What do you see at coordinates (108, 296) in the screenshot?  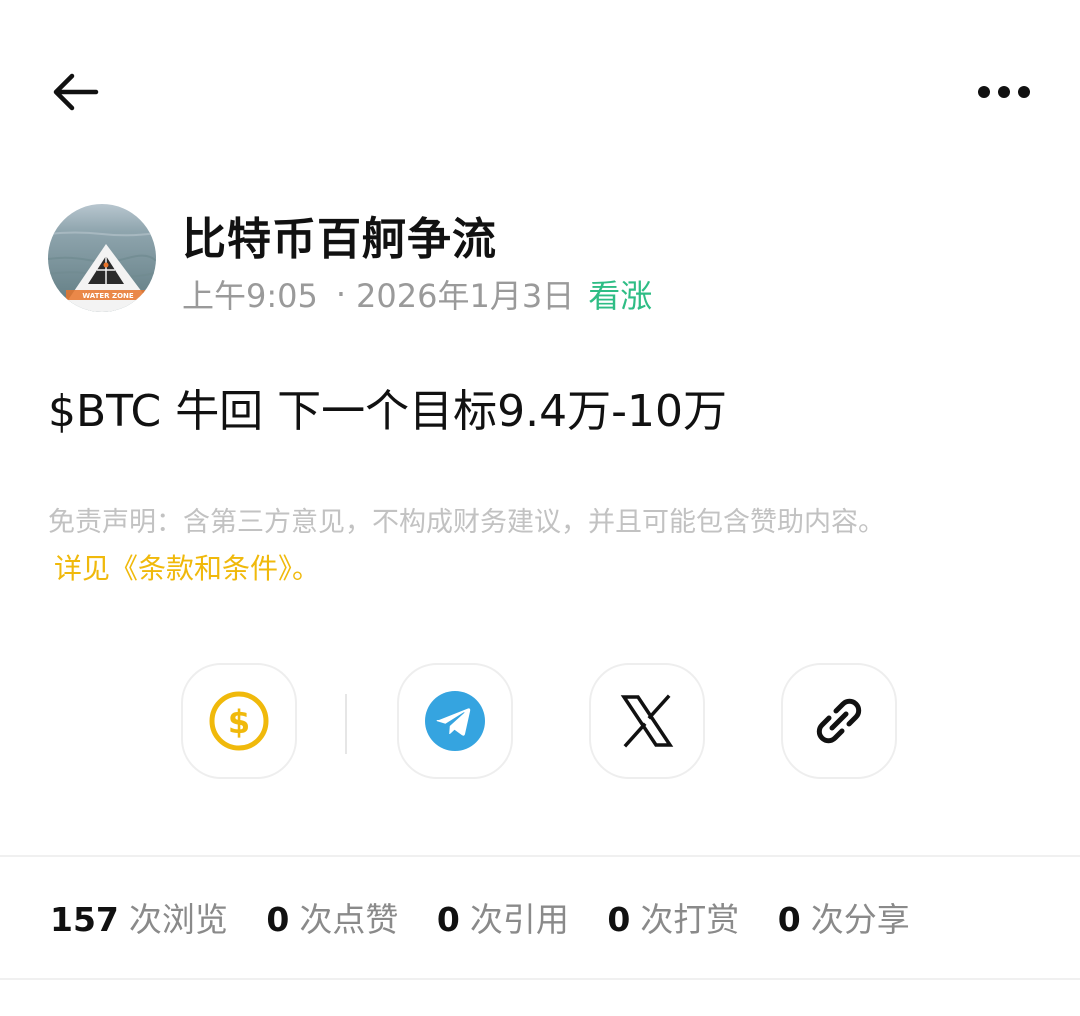 I see `svg-text: WATER ZONE` at bounding box center [108, 296].